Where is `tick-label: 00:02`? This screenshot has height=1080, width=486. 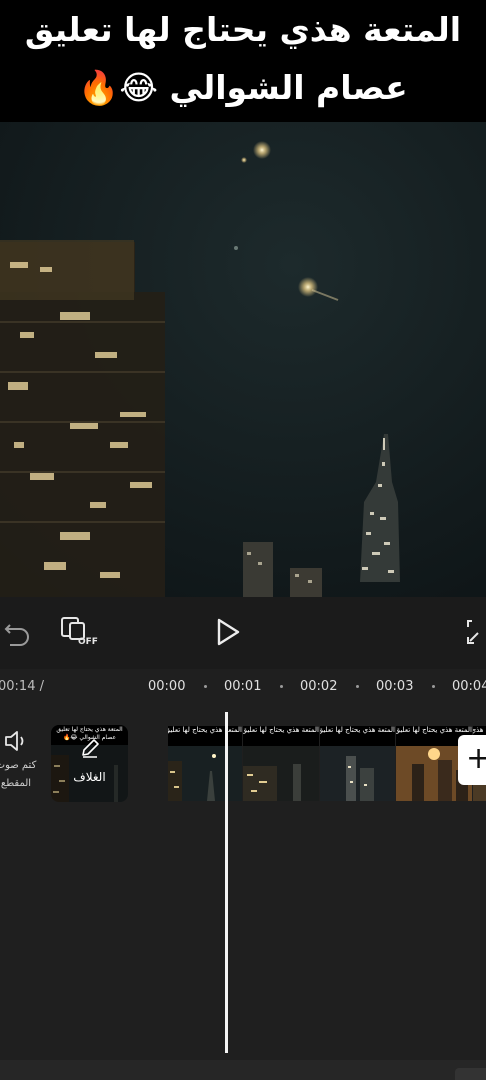 tick-label: 00:02 is located at coordinates (319, 686).